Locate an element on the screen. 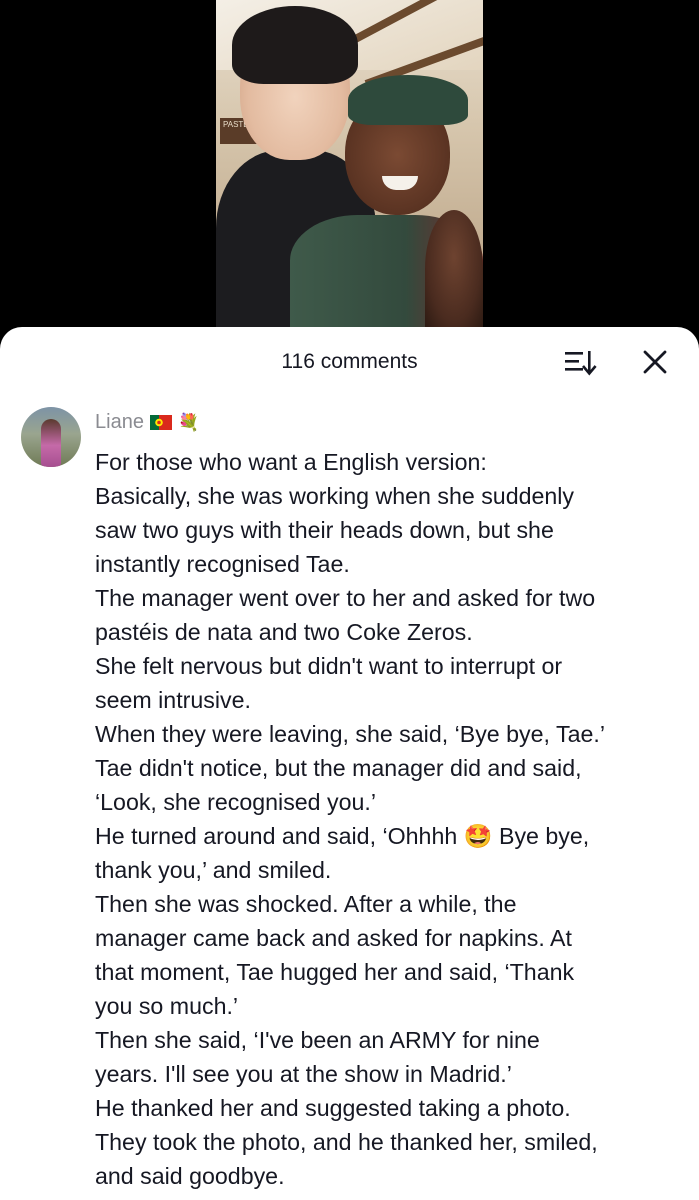  bouquet-icon: 💐 is located at coordinates (188, 422).